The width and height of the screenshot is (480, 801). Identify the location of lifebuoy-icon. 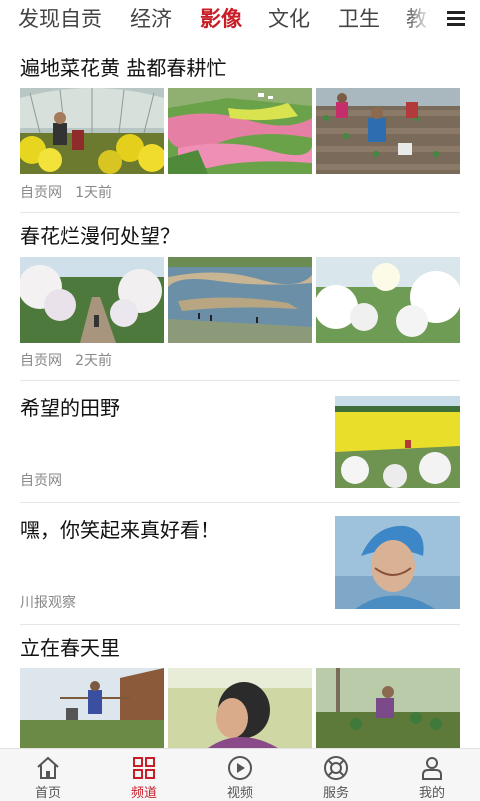
(336, 768).